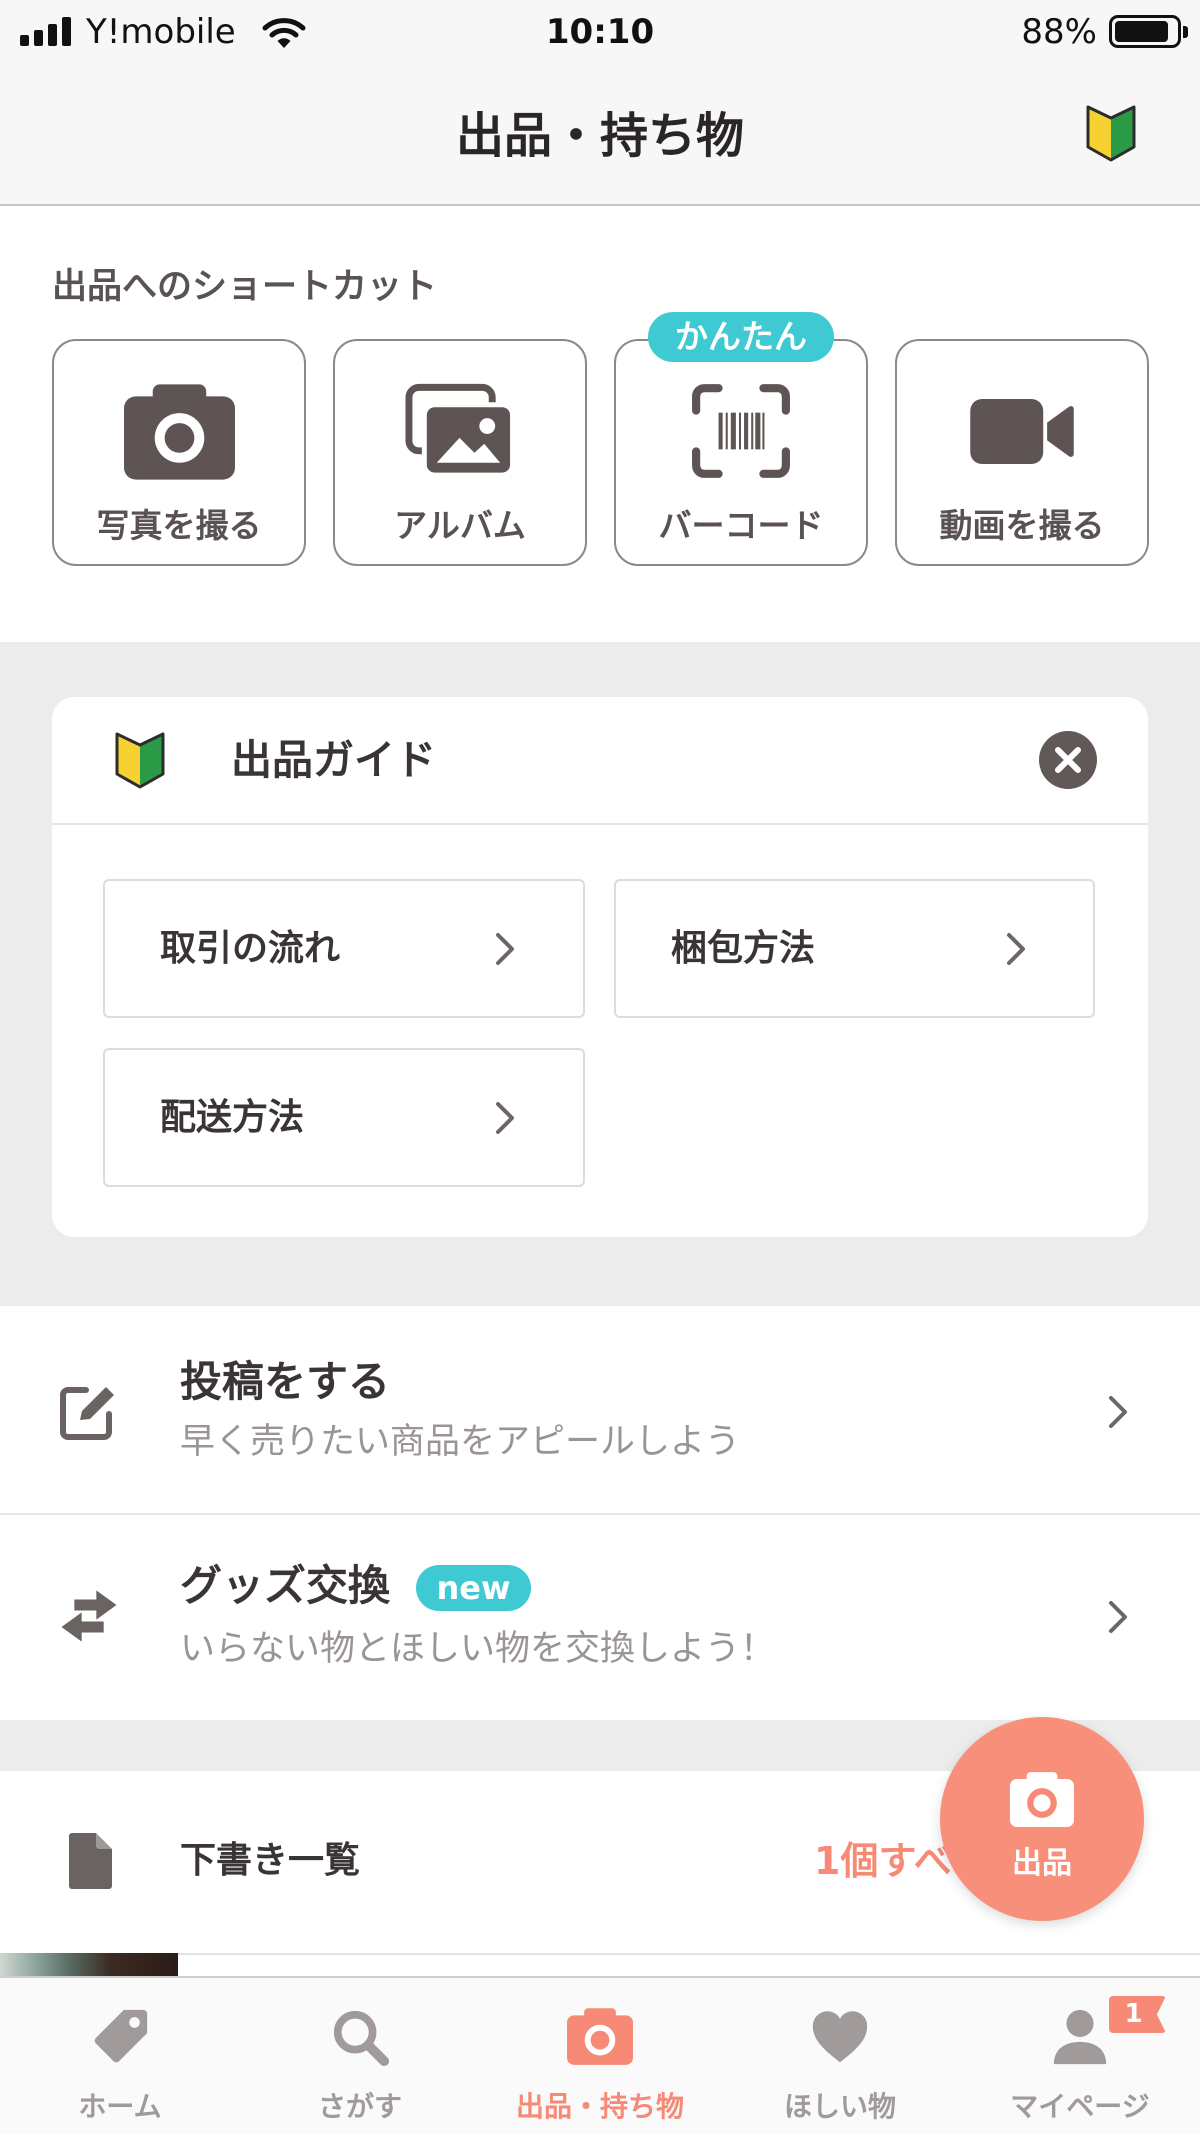  I want to click on exchange-icon, so click(89, 1616).